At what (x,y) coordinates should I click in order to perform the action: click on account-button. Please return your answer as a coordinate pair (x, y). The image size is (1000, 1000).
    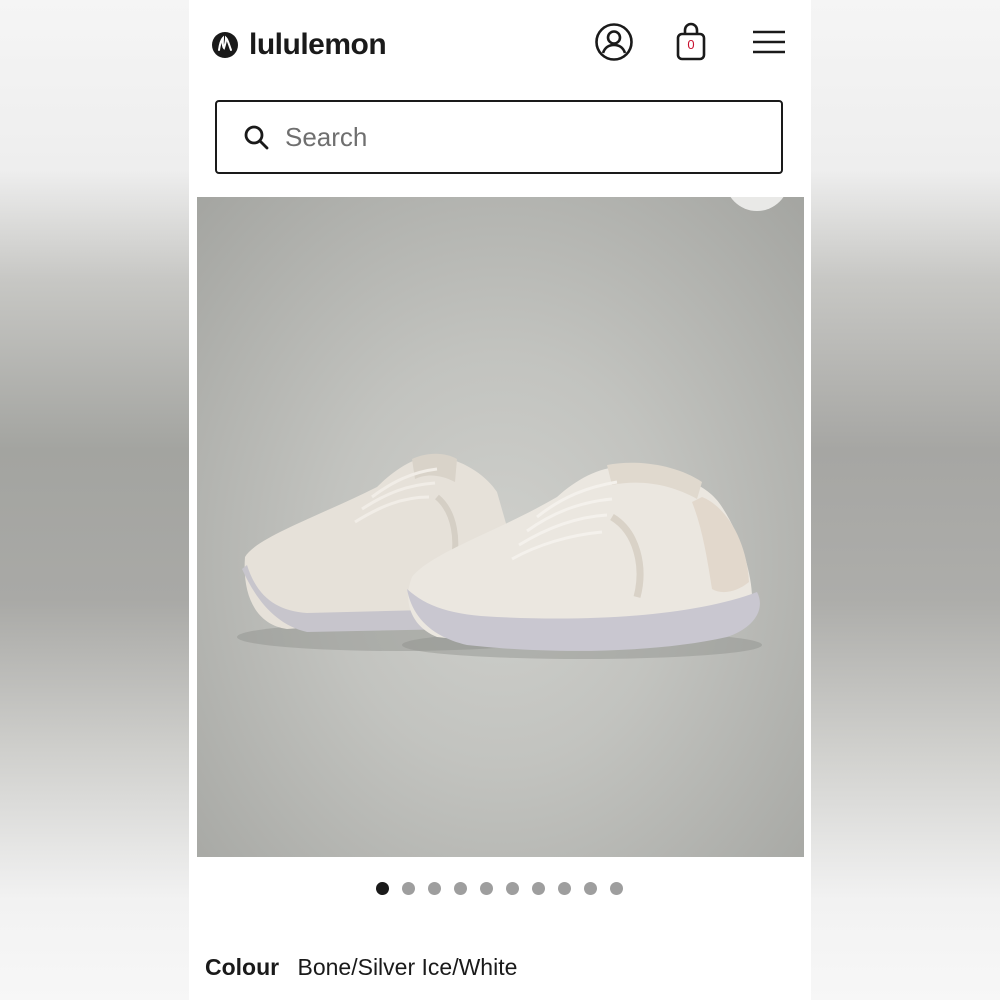
    Looking at the image, I should click on (614, 42).